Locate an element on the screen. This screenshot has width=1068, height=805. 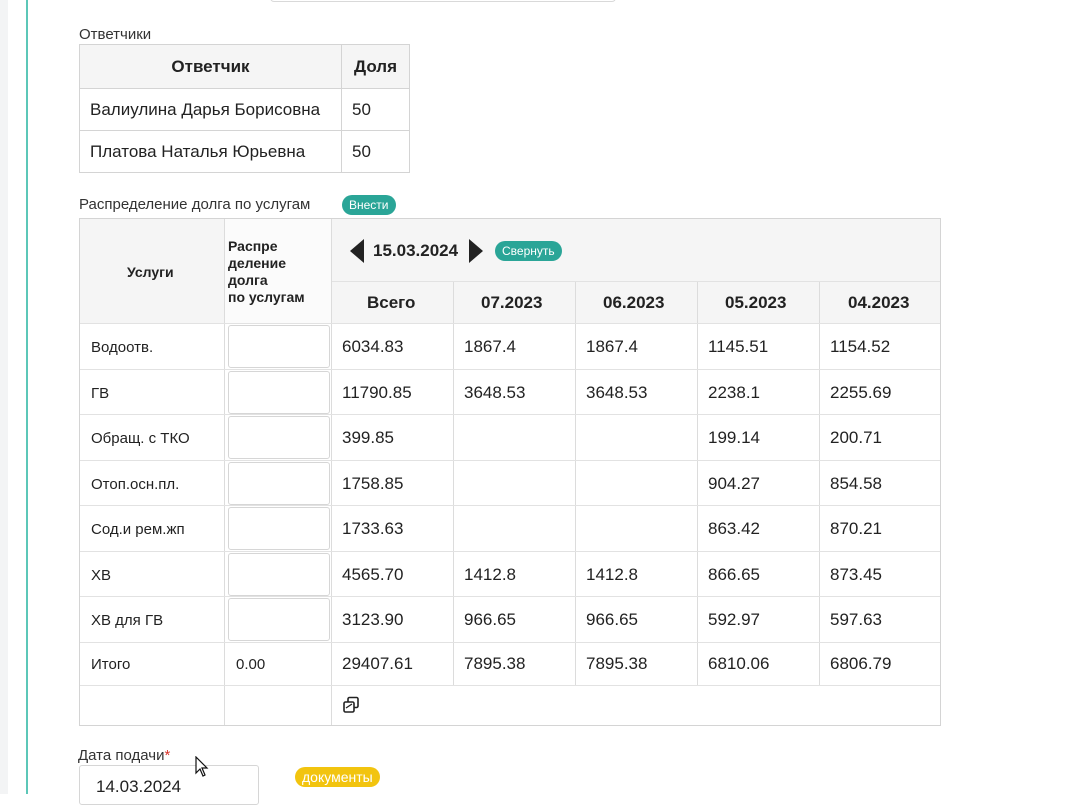
respondent-name: Платова Наталья Юрьевна is located at coordinates (210, 151).